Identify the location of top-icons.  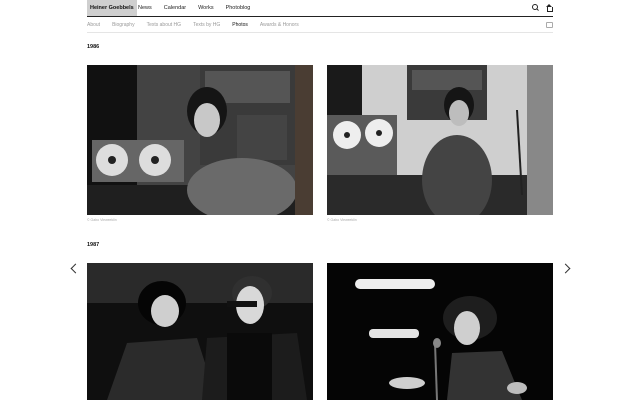
(542, 8).